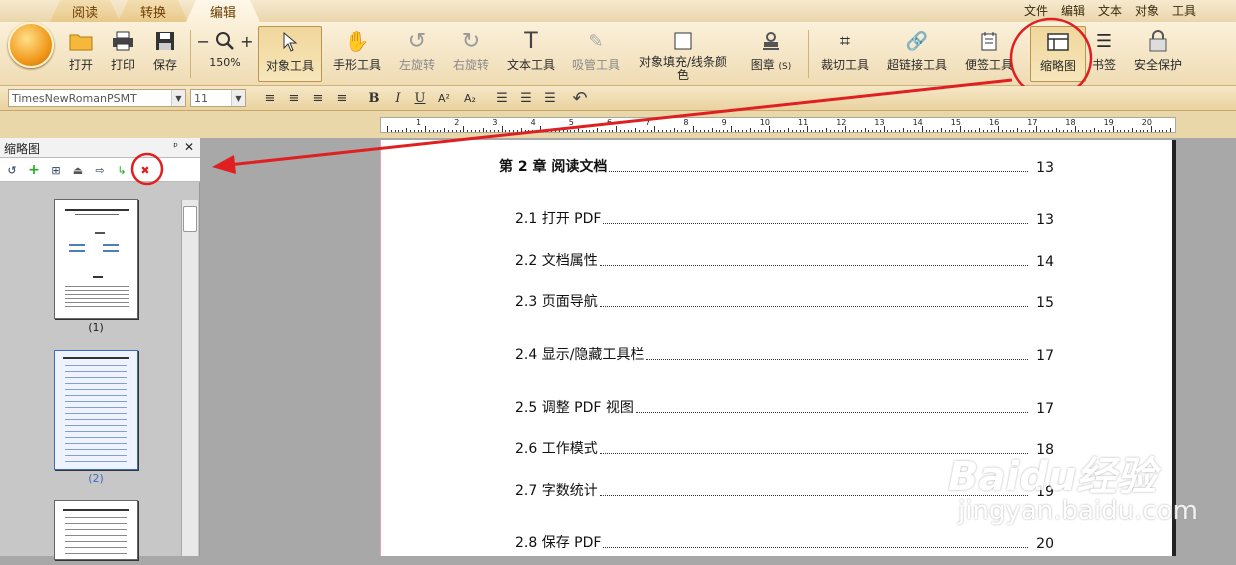 The height and width of the screenshot is (565, 1236). I want to click on align-right-icon: ≡, so click(318, 98).